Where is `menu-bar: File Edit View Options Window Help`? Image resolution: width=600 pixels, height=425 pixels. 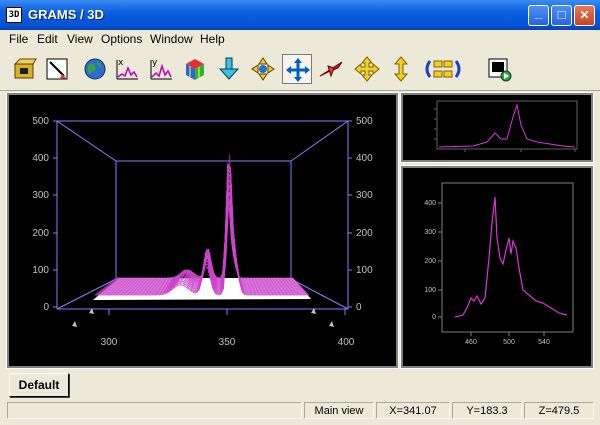
menu-bar: File Edit View Options Window Help is located at coordinates (300, 39).